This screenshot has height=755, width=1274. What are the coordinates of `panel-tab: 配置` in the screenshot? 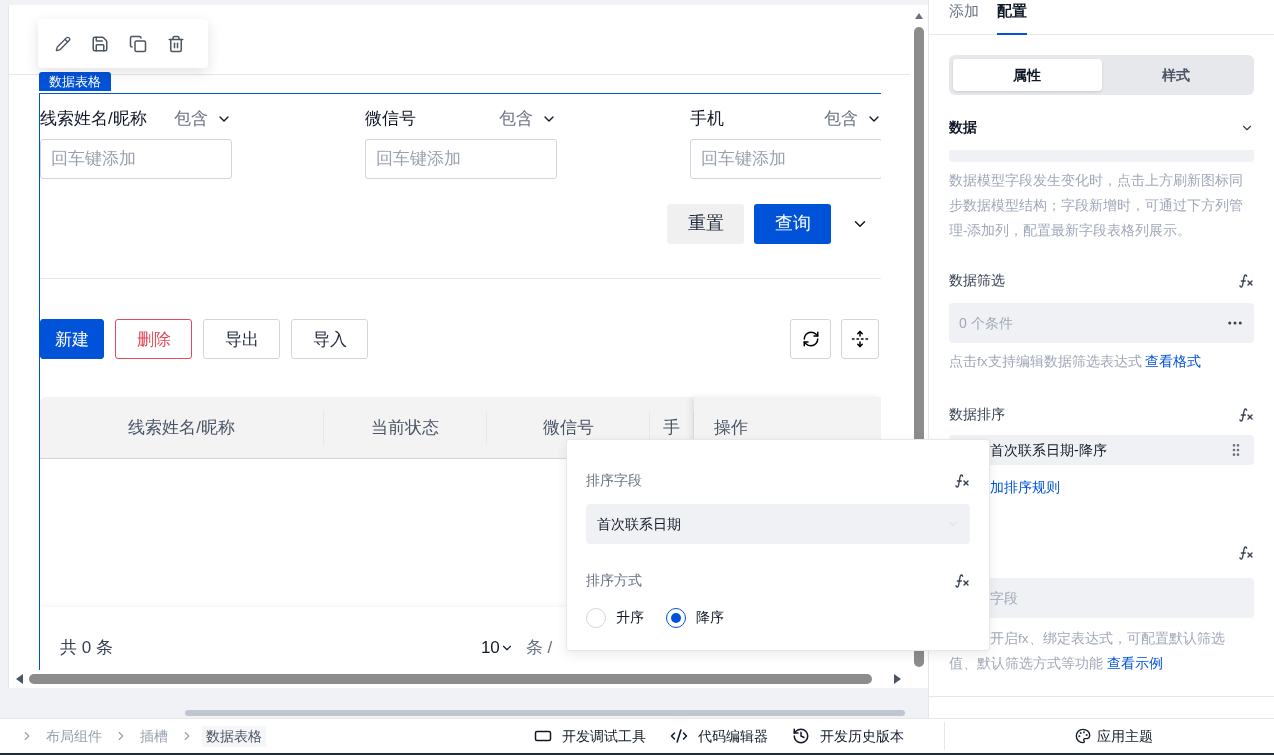 It's located at (1012, 17).